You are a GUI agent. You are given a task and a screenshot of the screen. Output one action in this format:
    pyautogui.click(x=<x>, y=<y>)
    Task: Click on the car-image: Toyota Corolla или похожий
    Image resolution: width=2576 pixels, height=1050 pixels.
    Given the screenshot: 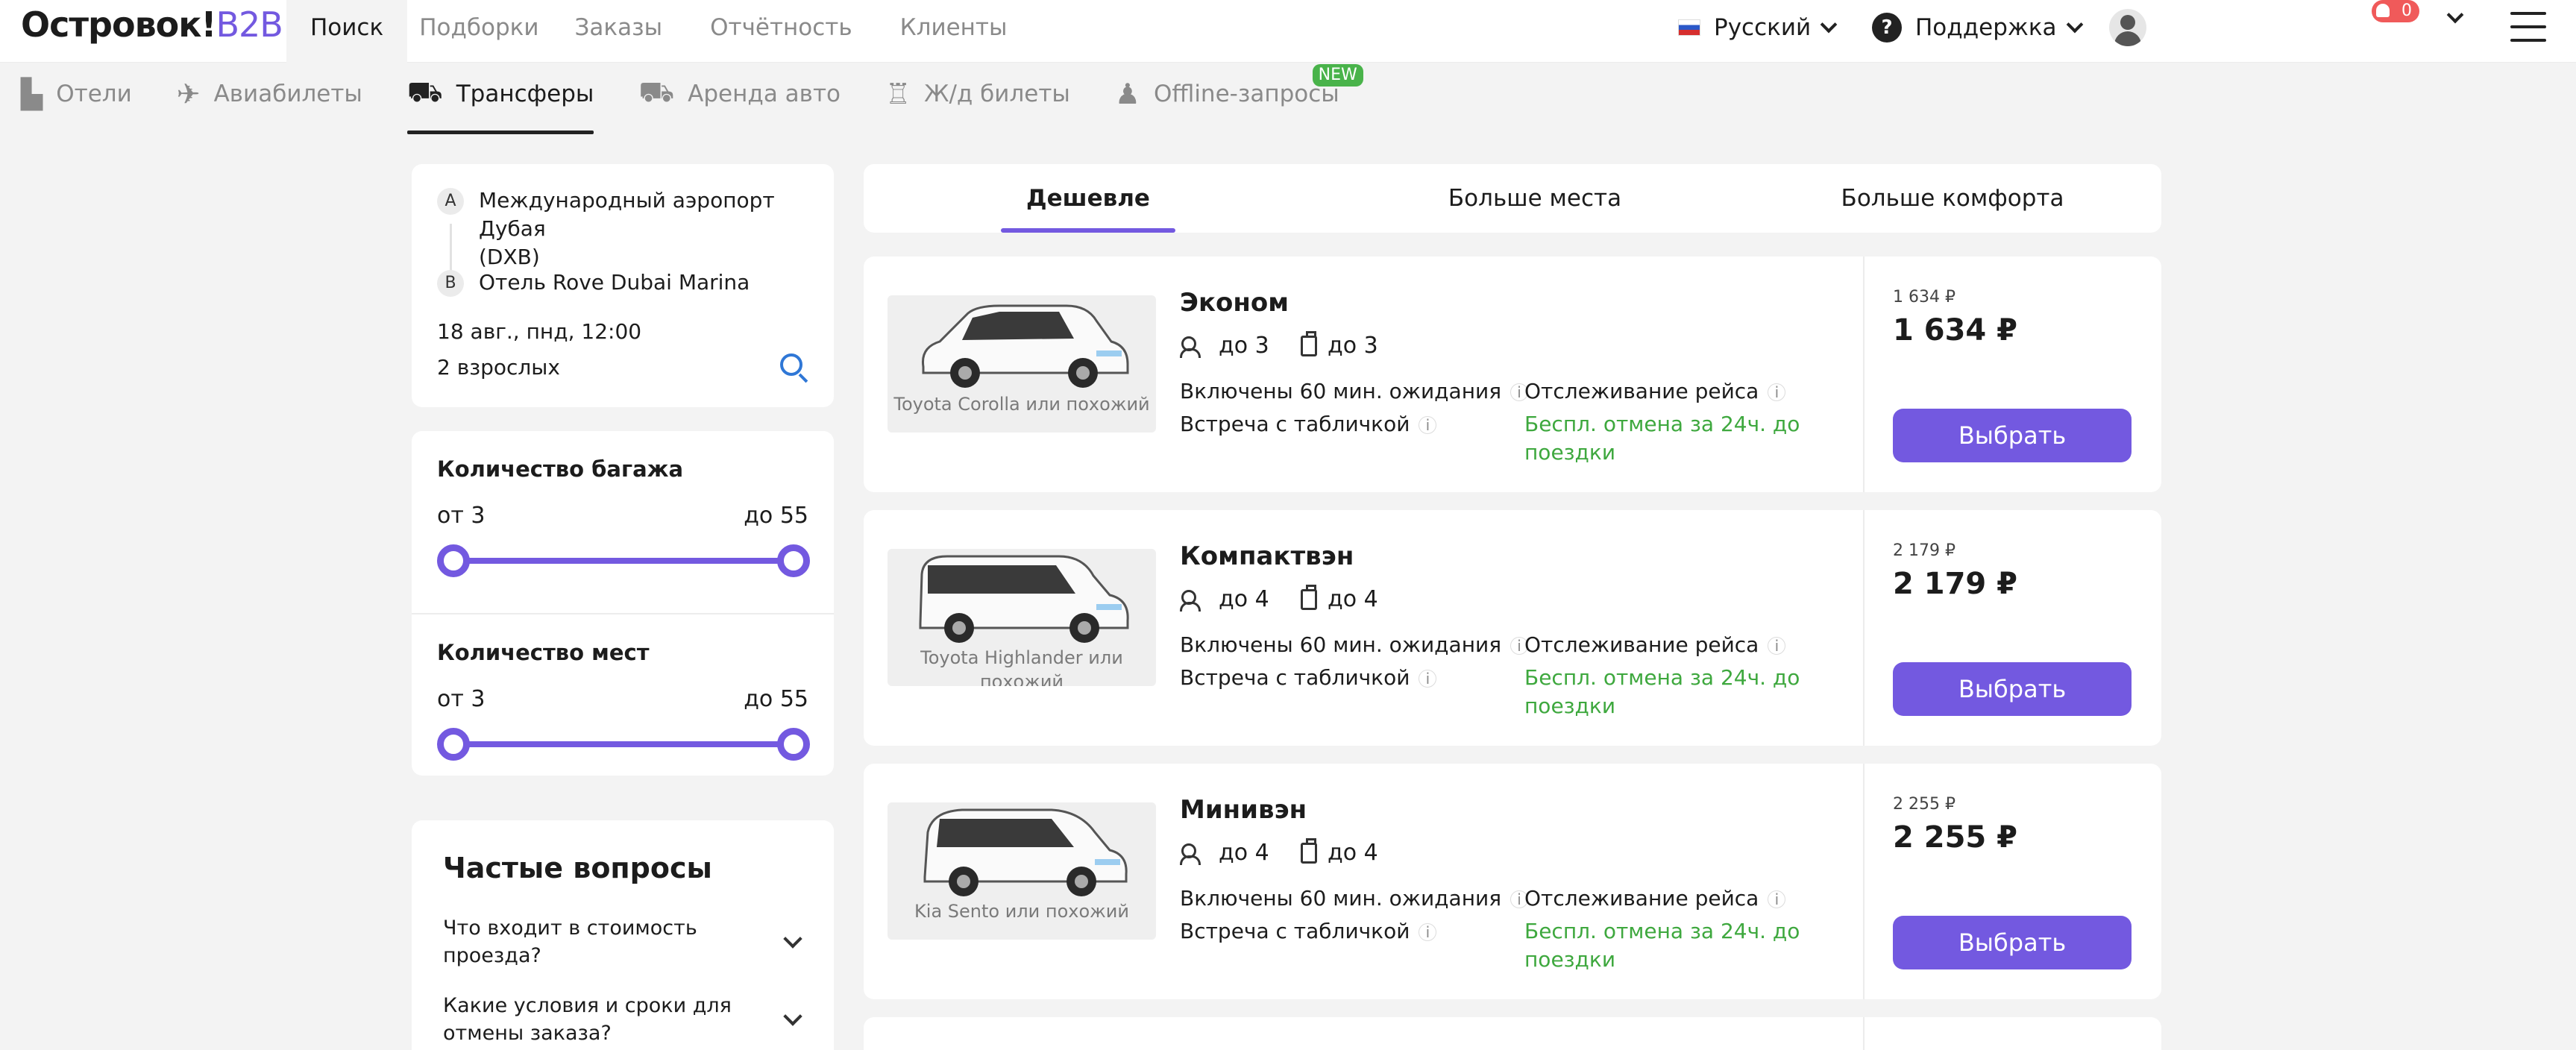 What is the action you would take?
    pyautogui.click(x=1022, y=364)
    